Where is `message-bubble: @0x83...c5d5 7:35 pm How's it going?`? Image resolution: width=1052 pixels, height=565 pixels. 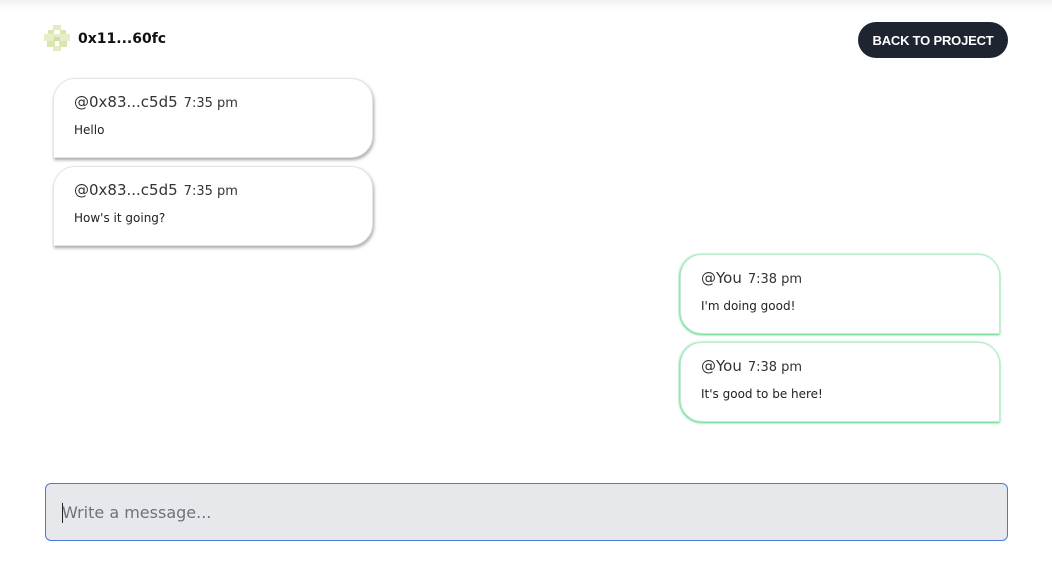
message-bubble: @0x83...c5d5 7:35 pm How's it going? is located at coordinates (213, 206).